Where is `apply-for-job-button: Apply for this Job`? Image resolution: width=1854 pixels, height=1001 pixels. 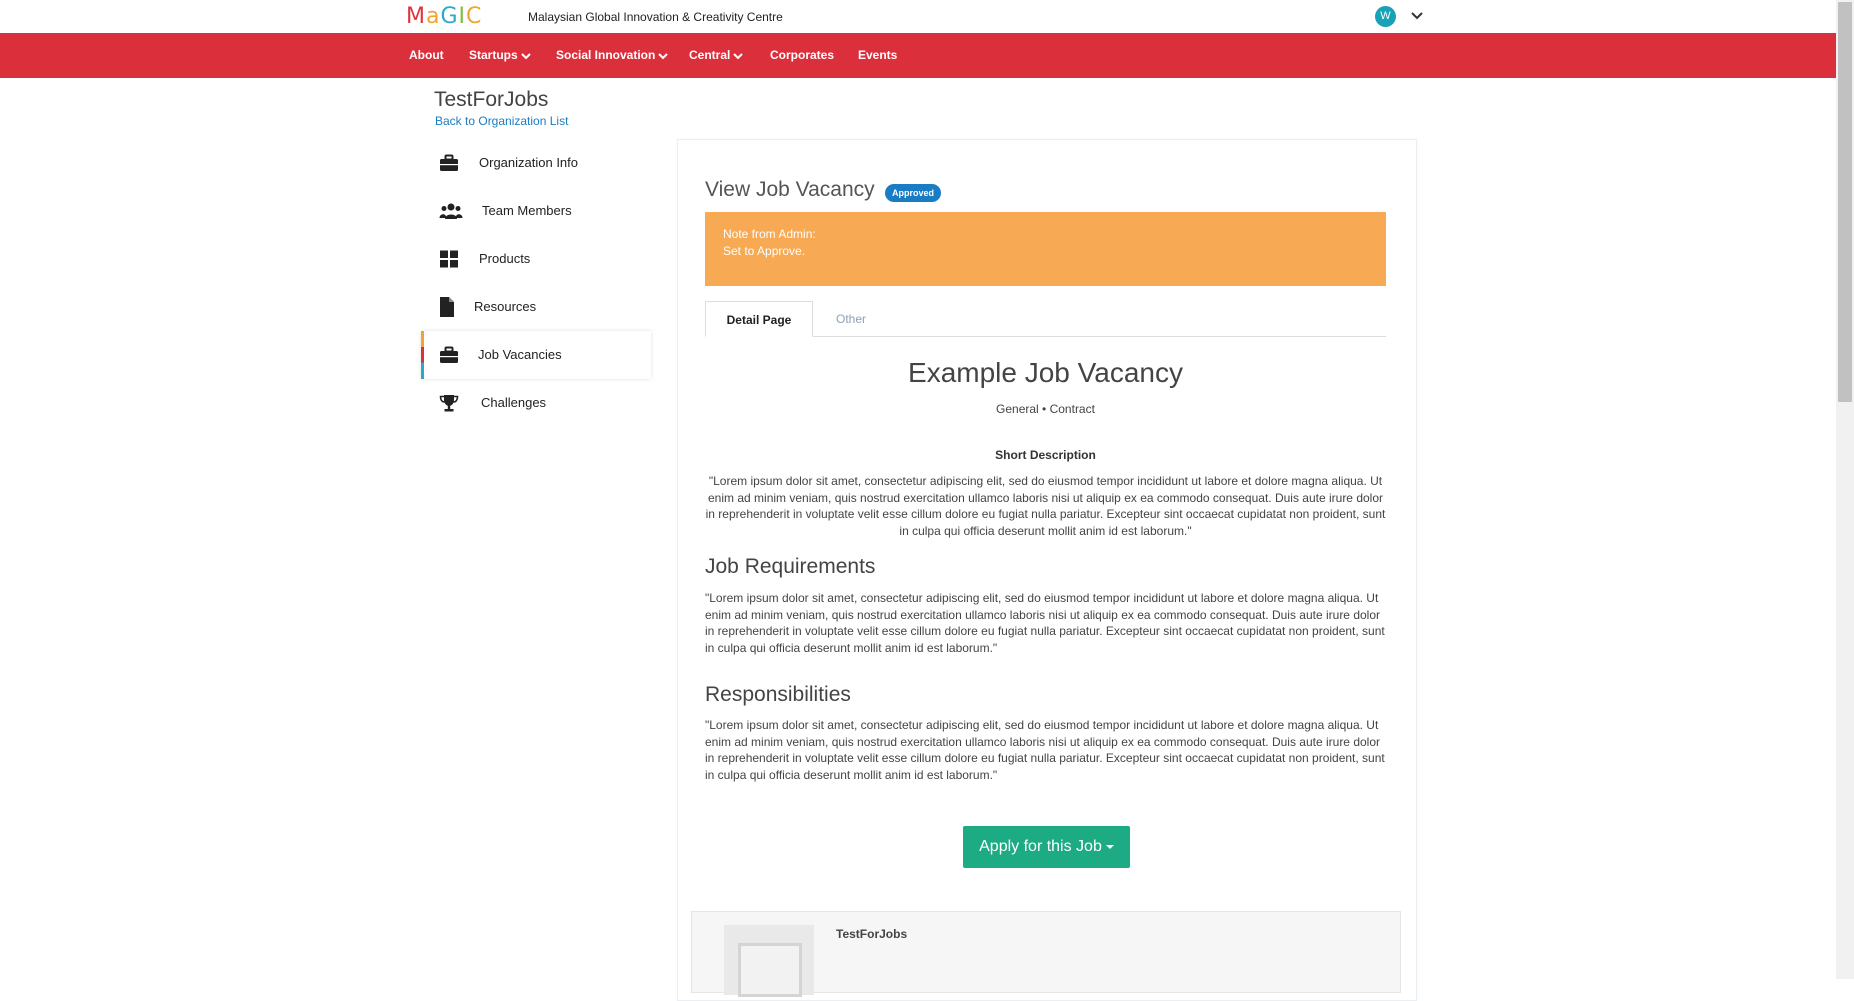 apply-for-job-button: Apply for this Job is located at coordinates (1046, 847).